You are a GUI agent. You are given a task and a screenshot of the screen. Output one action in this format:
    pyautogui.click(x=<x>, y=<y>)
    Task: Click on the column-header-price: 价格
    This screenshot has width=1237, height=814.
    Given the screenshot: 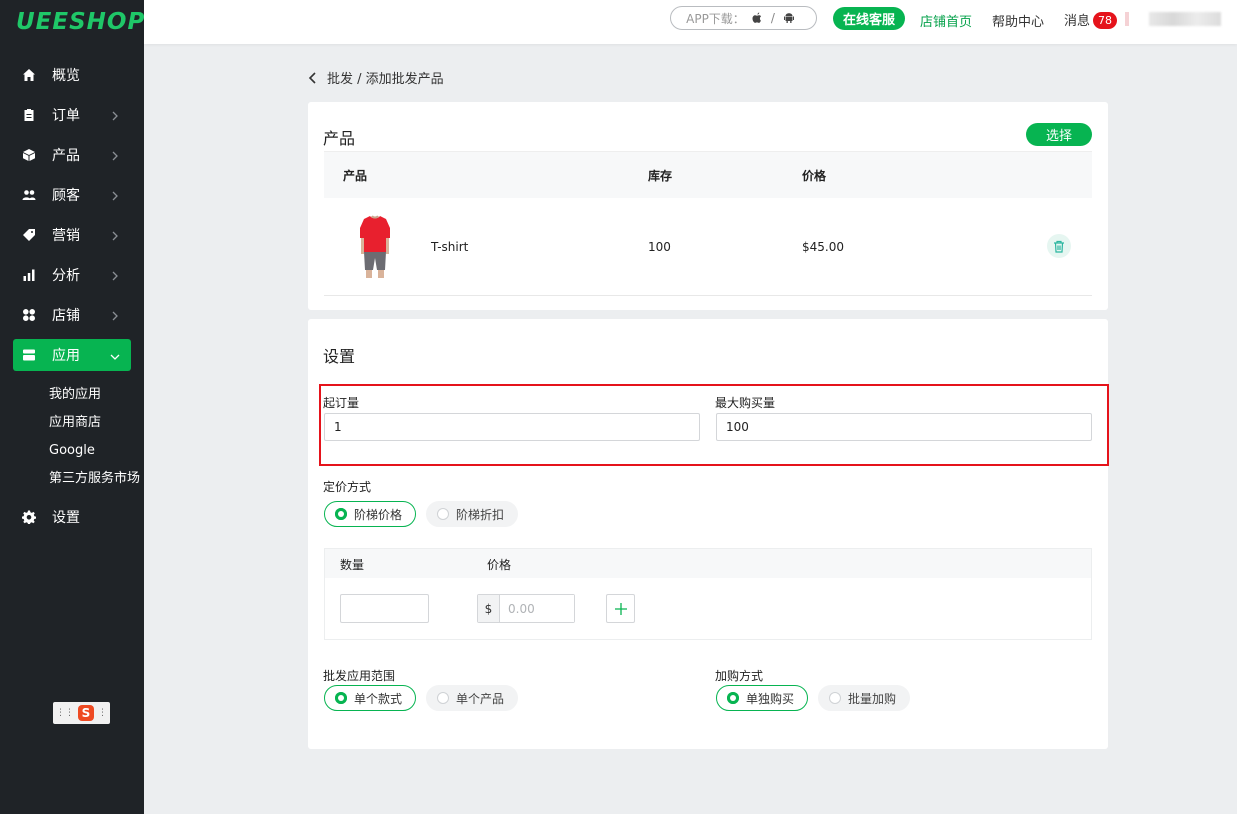 What is the action you would take?
    pyautogui.click(x=814, y=175)
    